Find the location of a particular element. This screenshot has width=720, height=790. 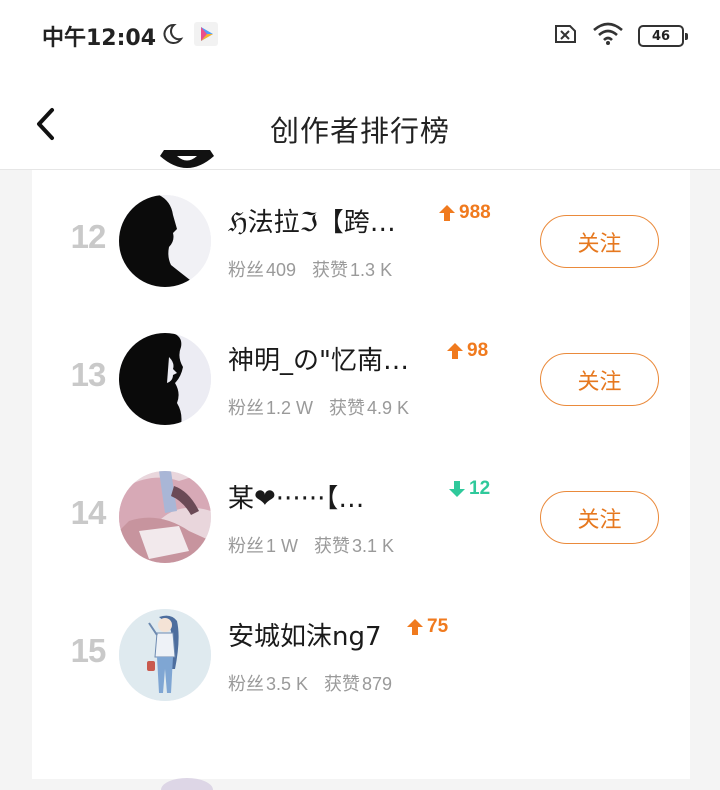

fans-count: 1.2 W is located at coordinates (290, 408).